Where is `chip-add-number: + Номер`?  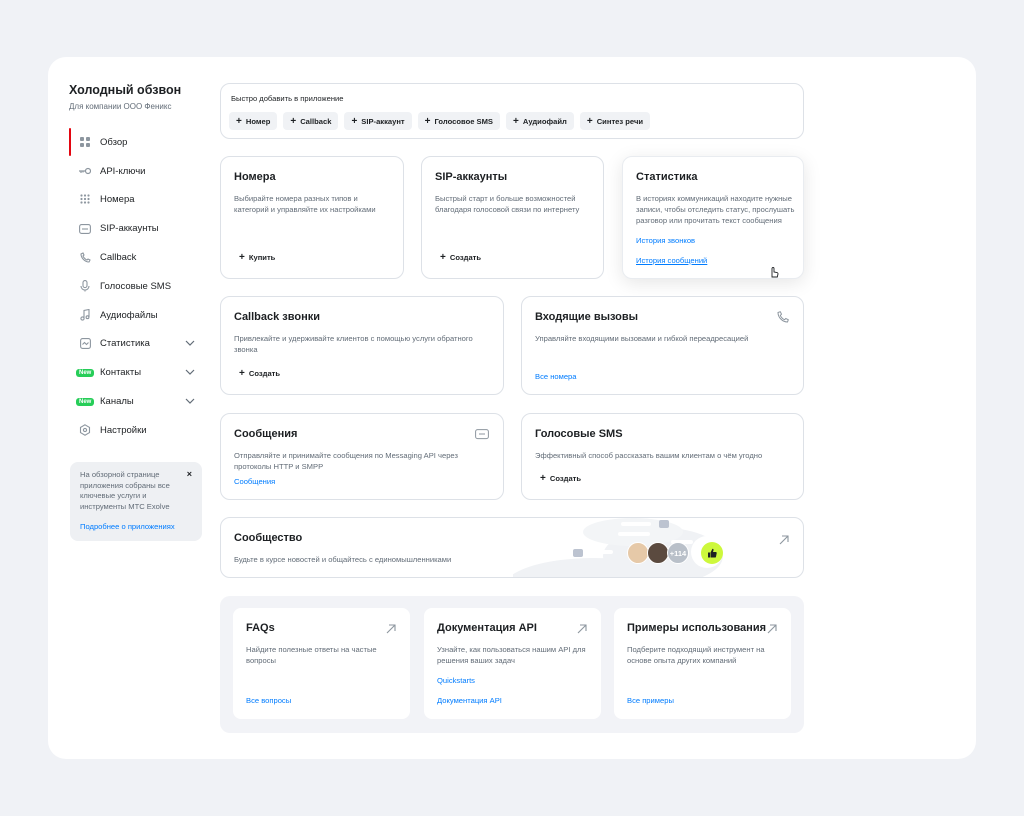 chip-add-number: + Номер is located at coordinates (253, 121).